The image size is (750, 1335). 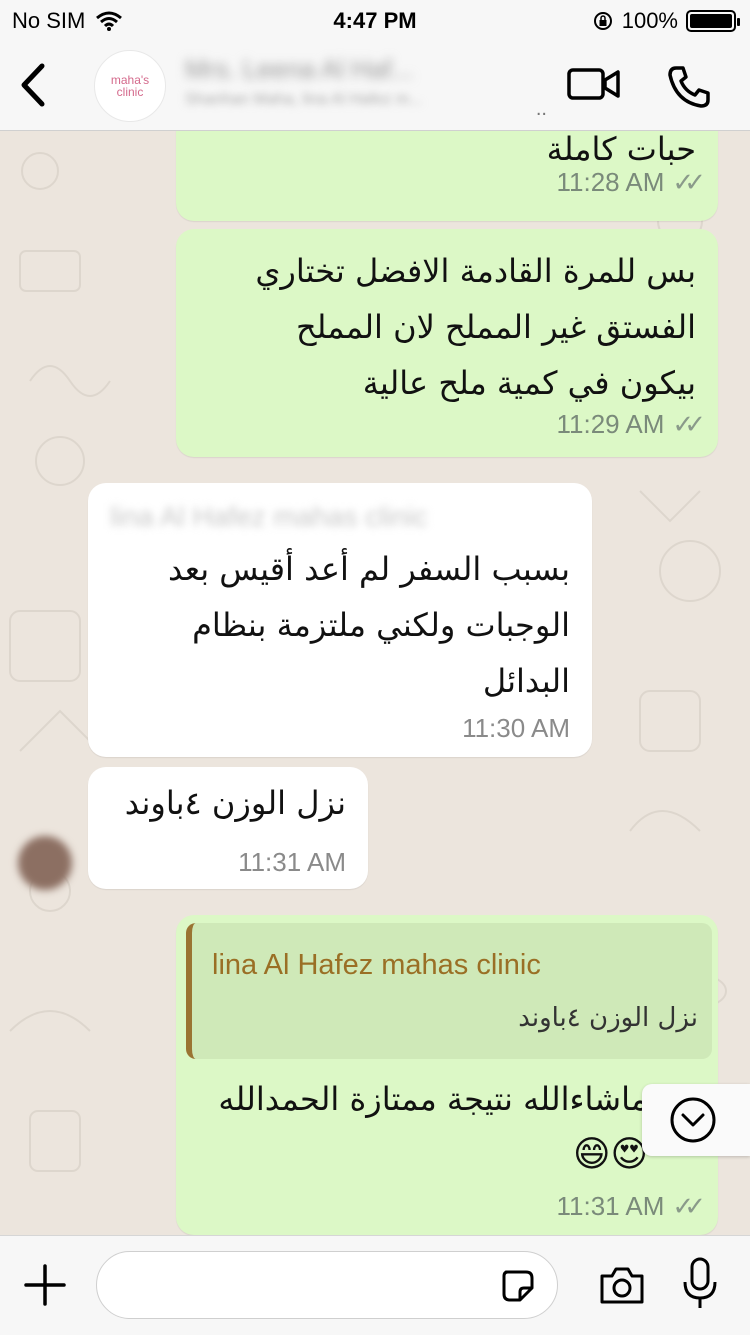 I want to click on avatar-logo-line2: clinic, so click(x=130, y=92).